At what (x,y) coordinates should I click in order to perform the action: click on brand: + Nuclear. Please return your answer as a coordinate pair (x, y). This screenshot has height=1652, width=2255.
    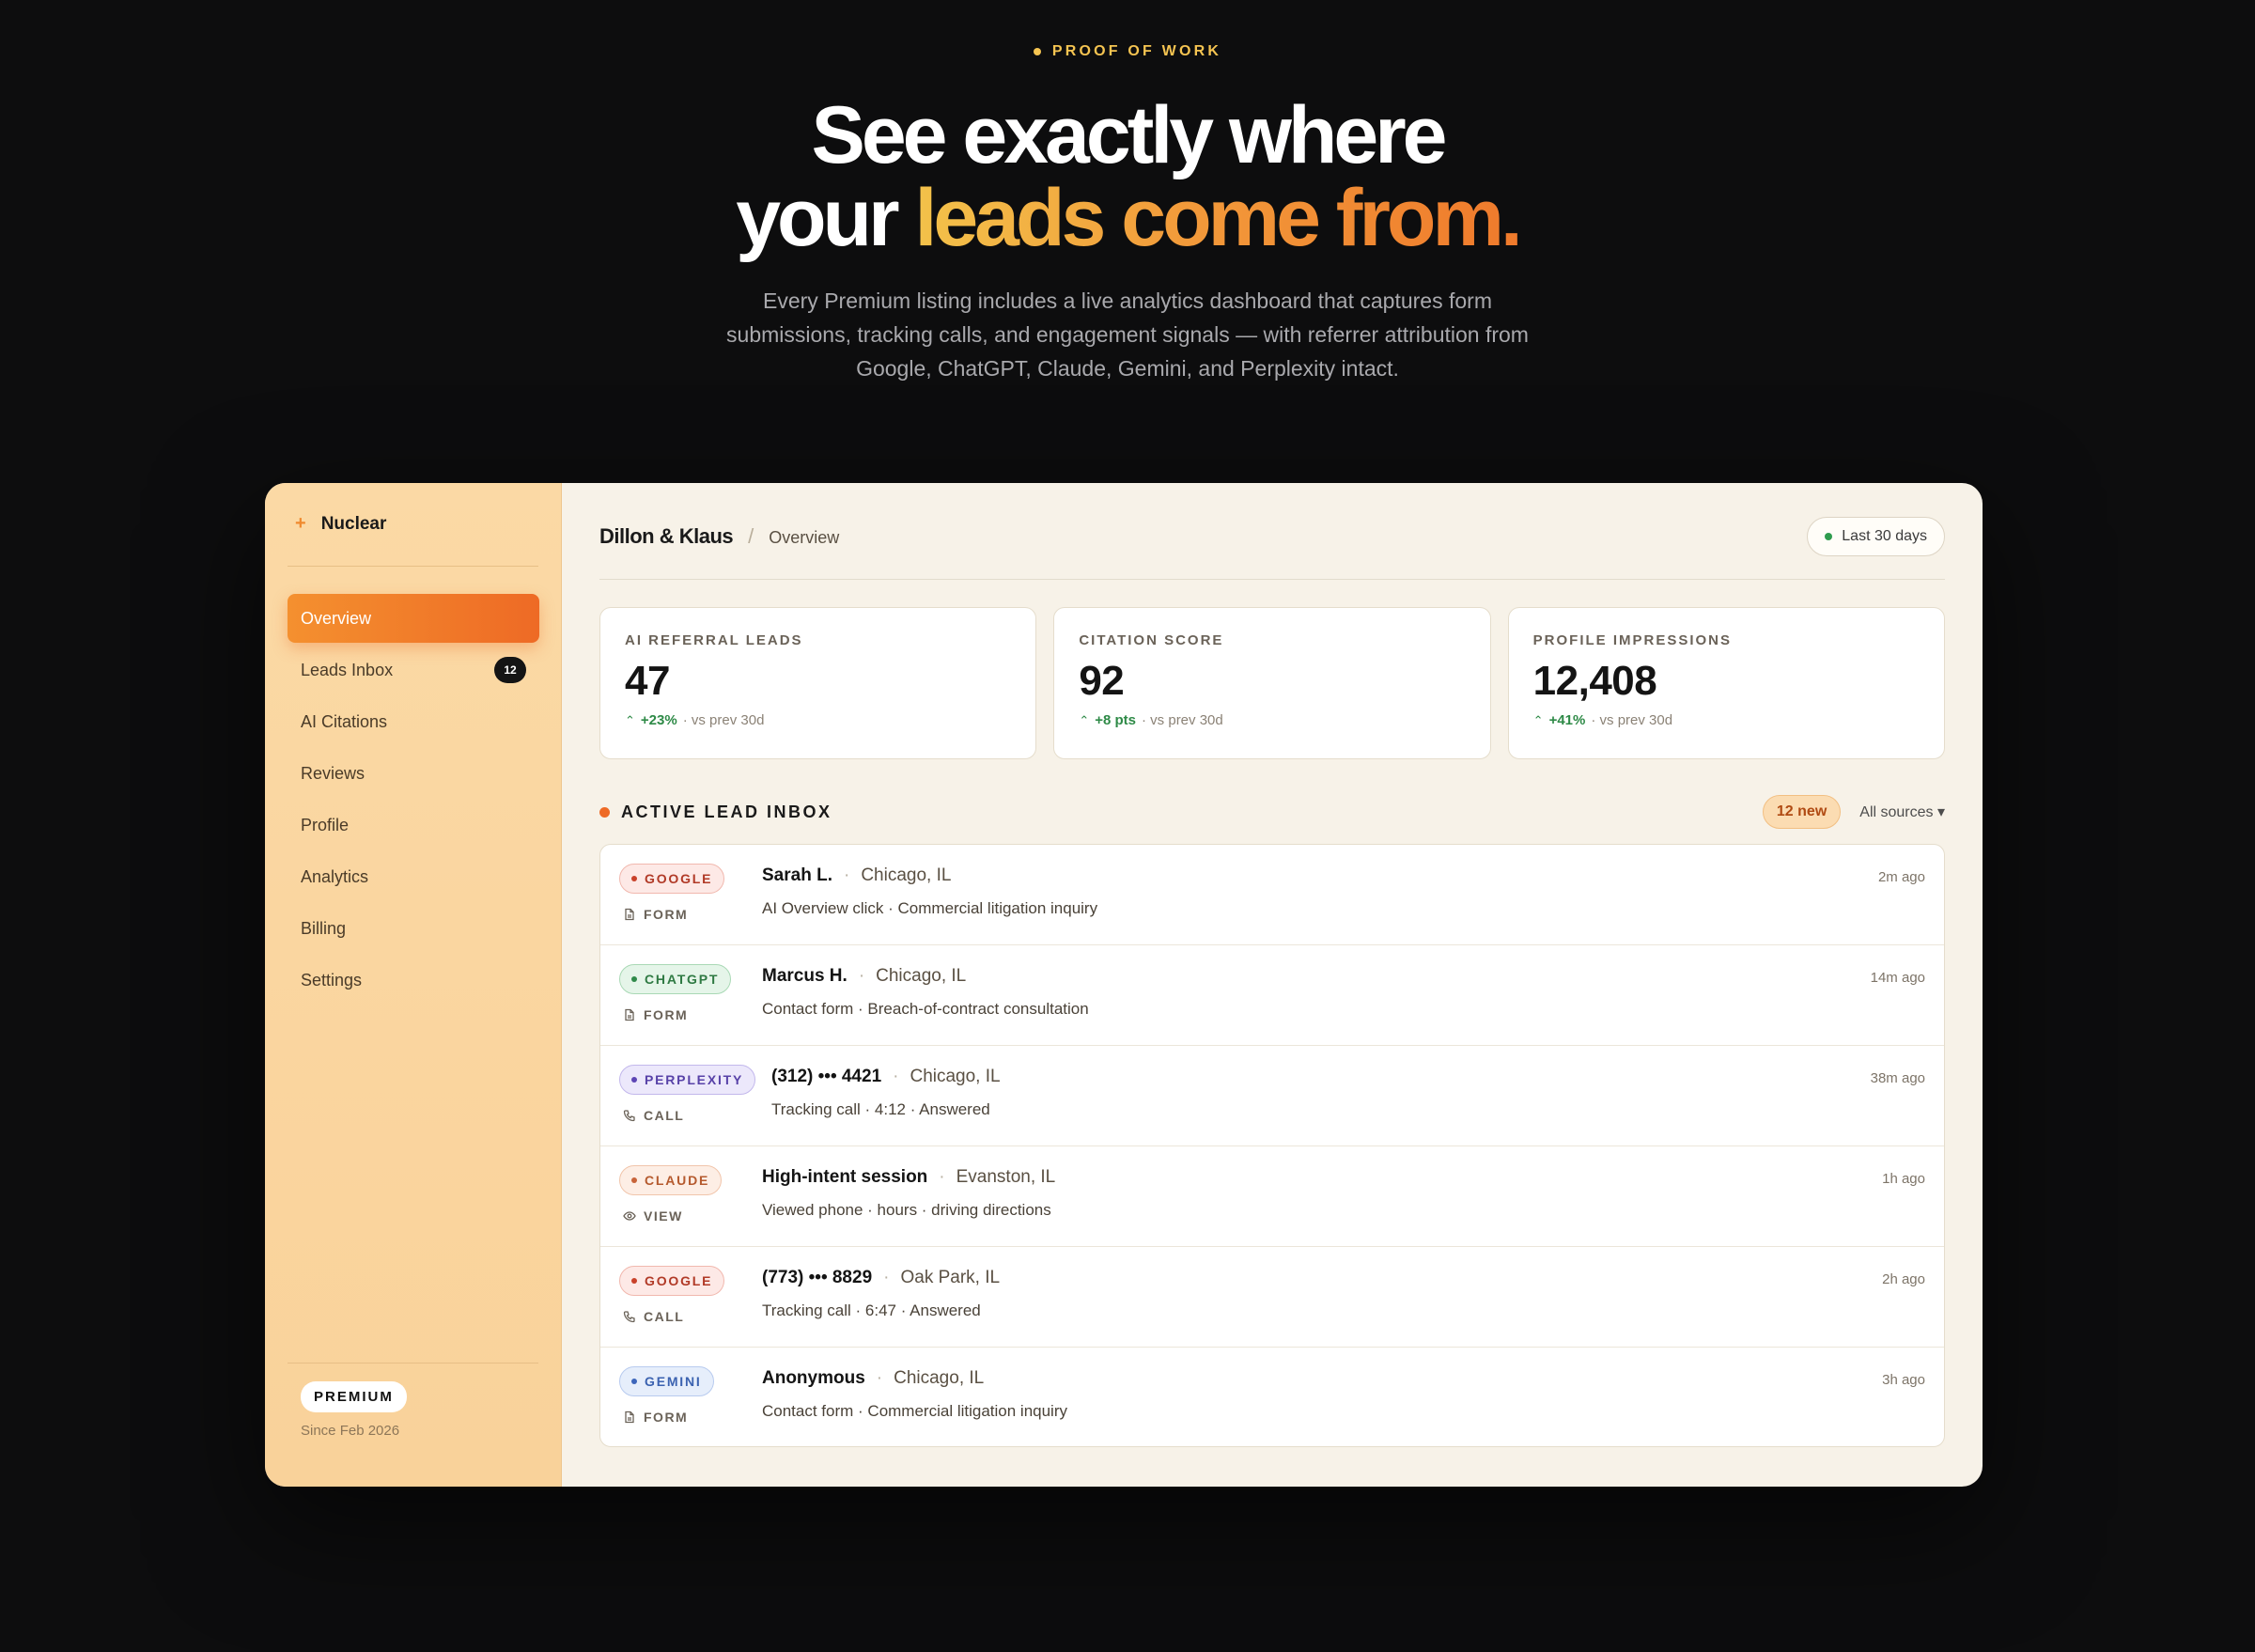
    Looking at the image, I should click on (340, 524).